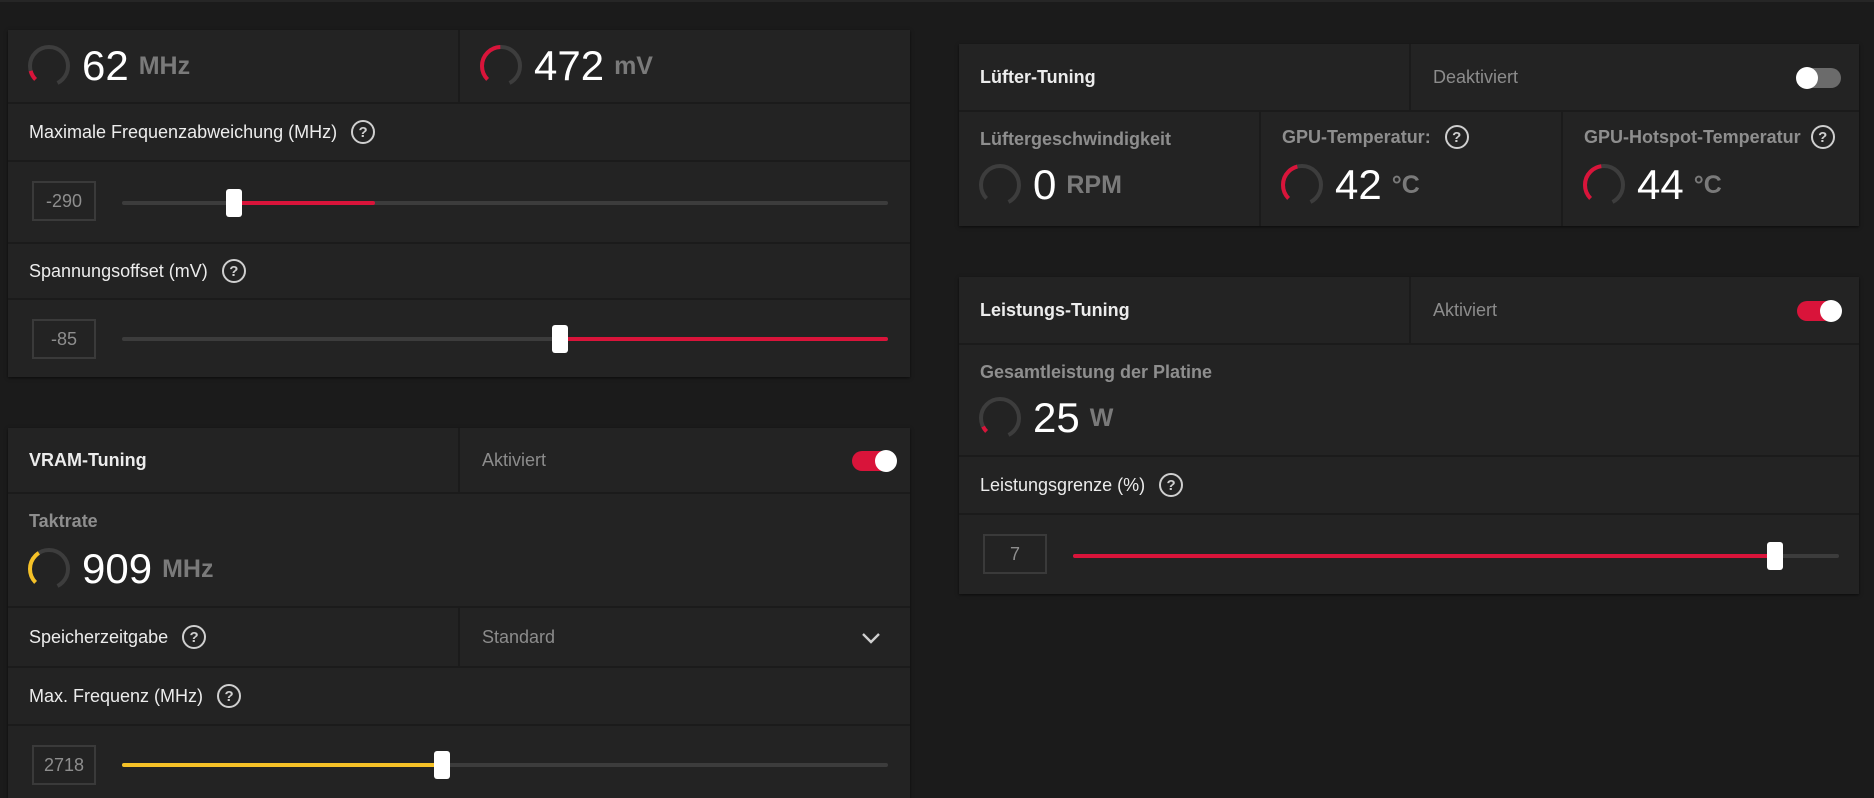  I want to click on power-limit-header: Leistungsgrenze (%) ?, so click(1409, 486).